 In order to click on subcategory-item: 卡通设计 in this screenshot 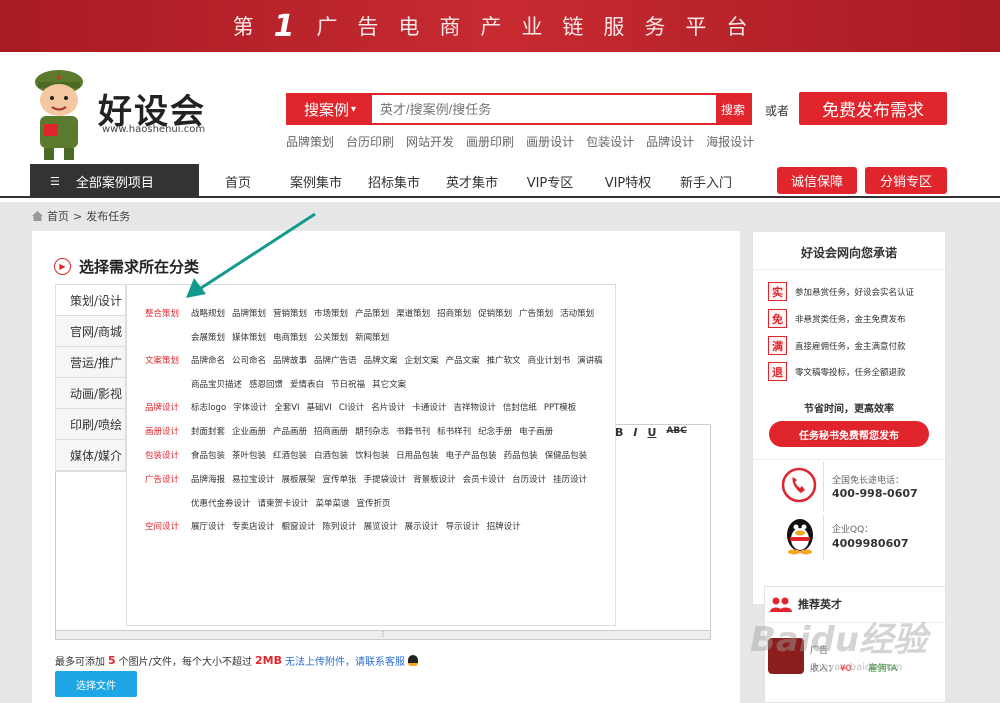, I will do `click(429, 408)`.